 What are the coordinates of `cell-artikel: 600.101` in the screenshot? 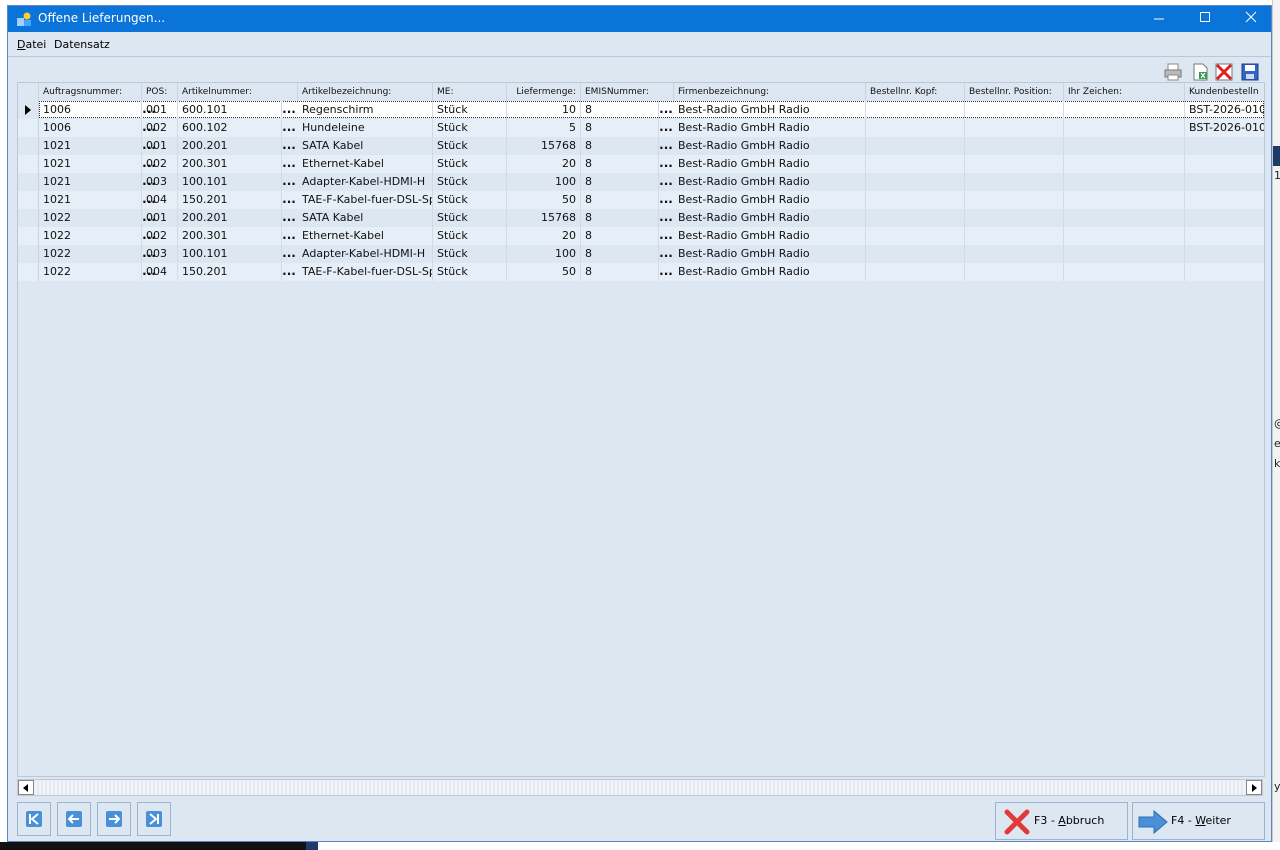 It's located at (230, 110).